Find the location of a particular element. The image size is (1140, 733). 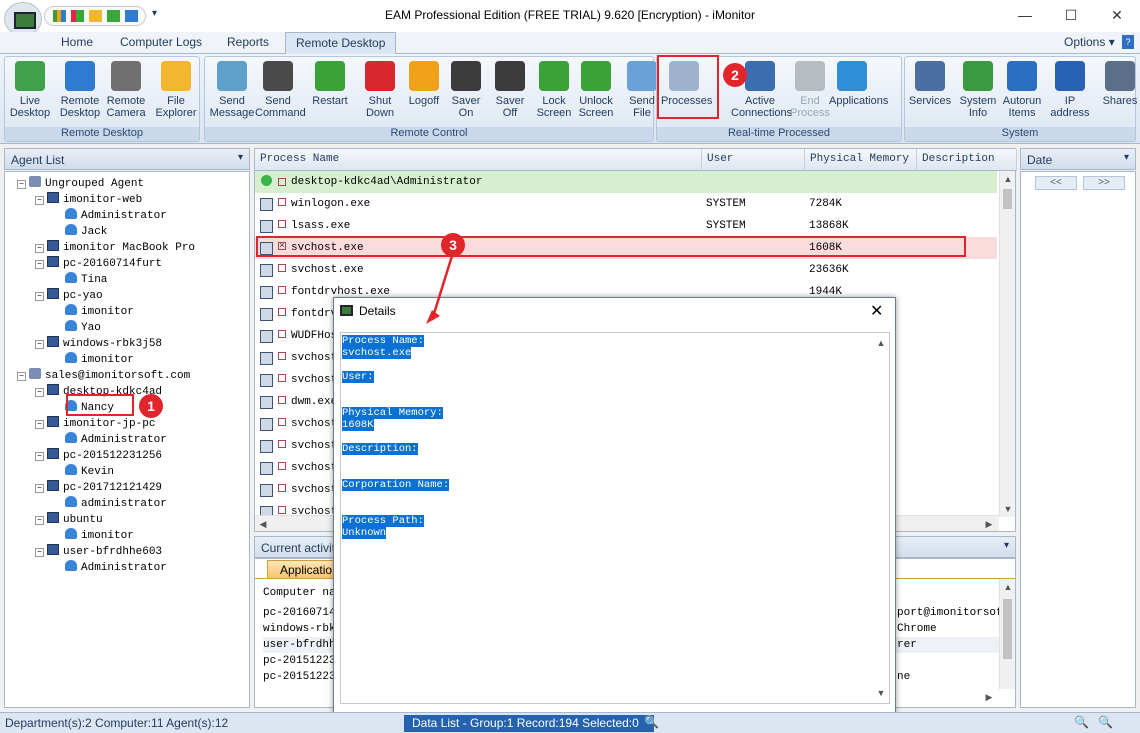

scroll-right-icon: ▶ is located at coordinates (989, 524).